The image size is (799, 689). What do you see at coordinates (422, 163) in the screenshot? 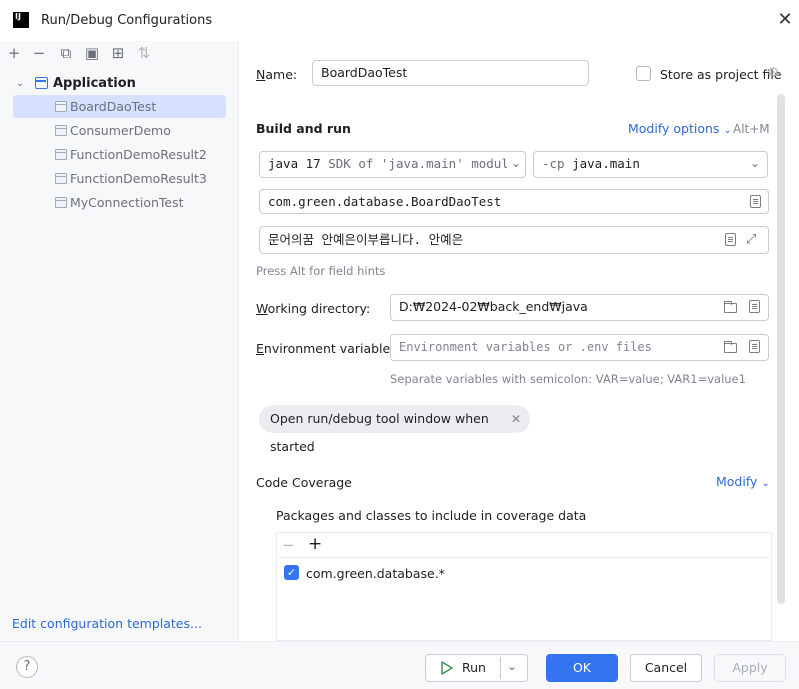
I see `jdk-description: SDK of 'java.main' module` at bounding box center [422, 163].